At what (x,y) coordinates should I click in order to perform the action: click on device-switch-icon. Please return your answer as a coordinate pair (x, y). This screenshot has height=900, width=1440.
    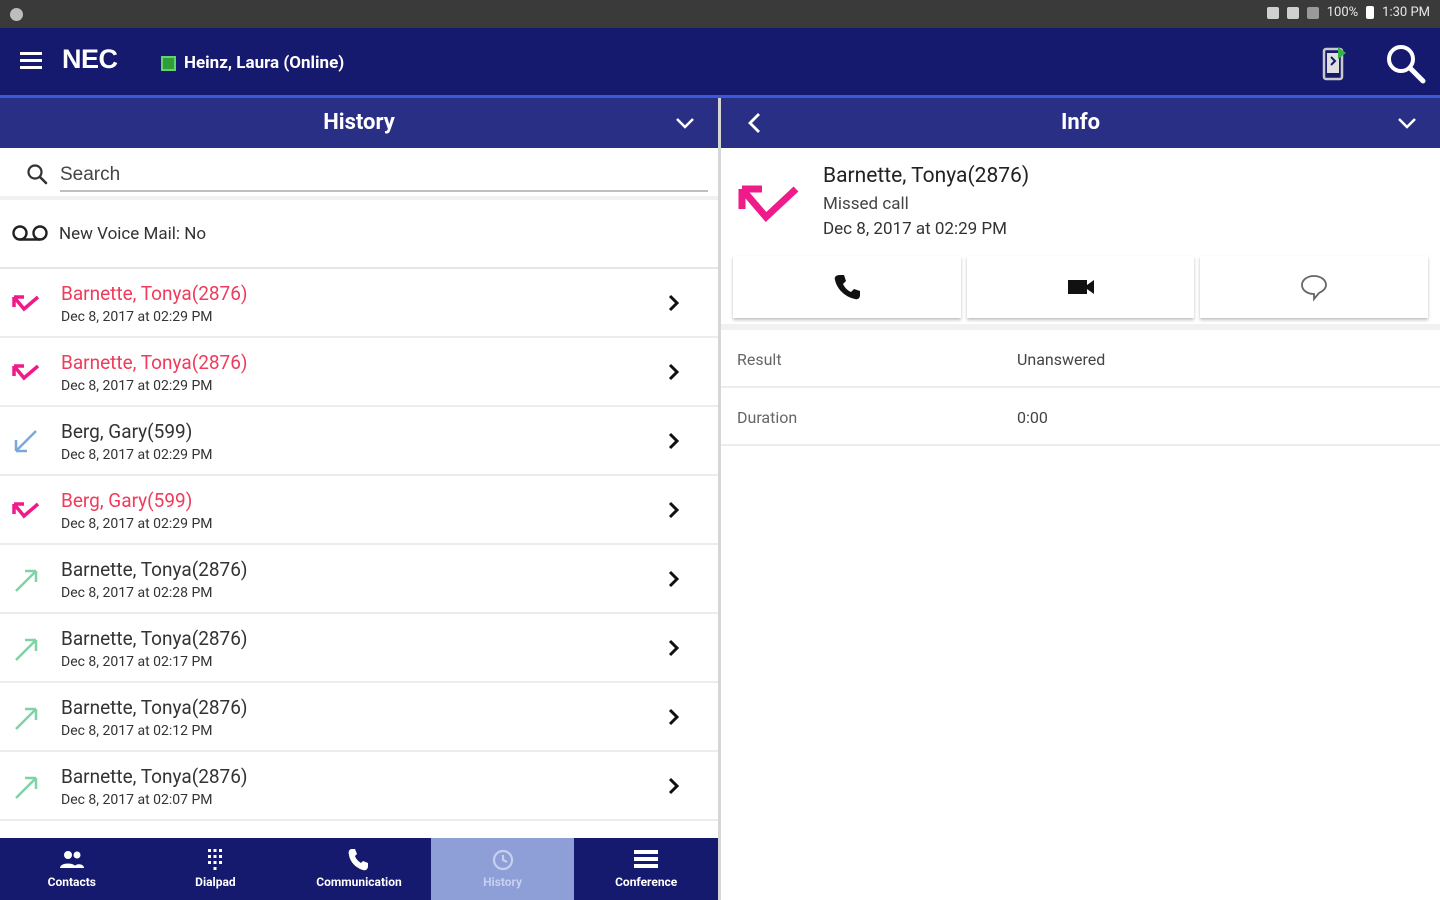
    Looking at the image, I should click on (1335, 63).